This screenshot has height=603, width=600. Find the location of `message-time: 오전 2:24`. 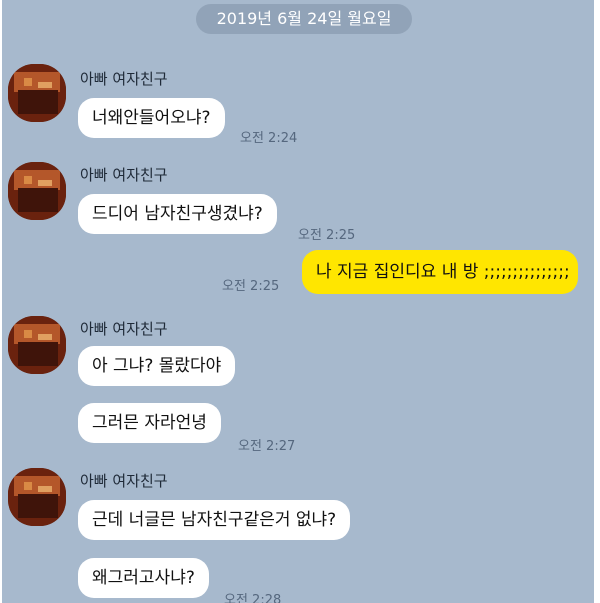

message-time: 오전 2:24 is located at coordinates (269, 138).